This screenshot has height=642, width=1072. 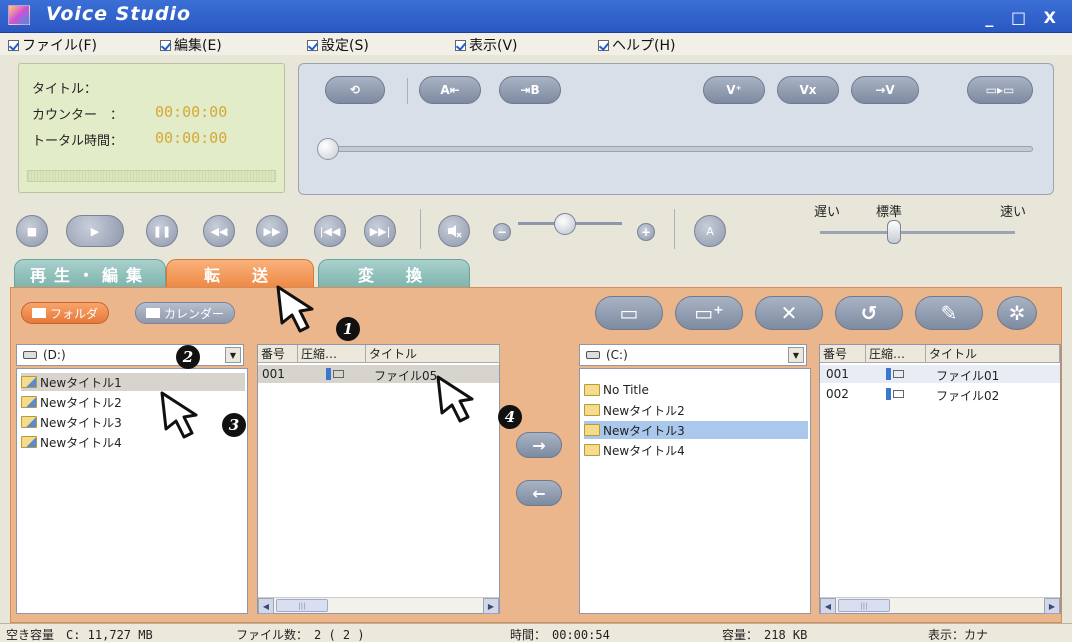 I want to click on calendar-view-button: カレンダー, so click(x=185, y=313).